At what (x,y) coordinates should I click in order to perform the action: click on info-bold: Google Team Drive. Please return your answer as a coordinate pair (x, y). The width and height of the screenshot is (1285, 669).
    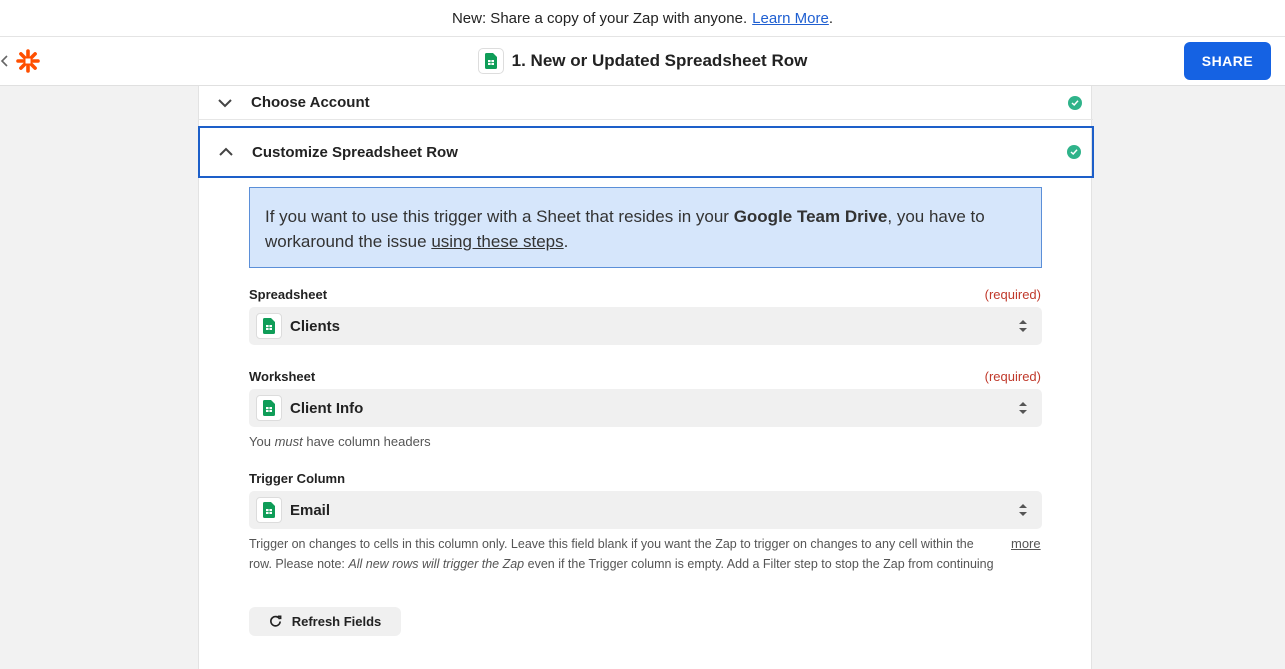
    Looking at the image, I should click on (810, 216).